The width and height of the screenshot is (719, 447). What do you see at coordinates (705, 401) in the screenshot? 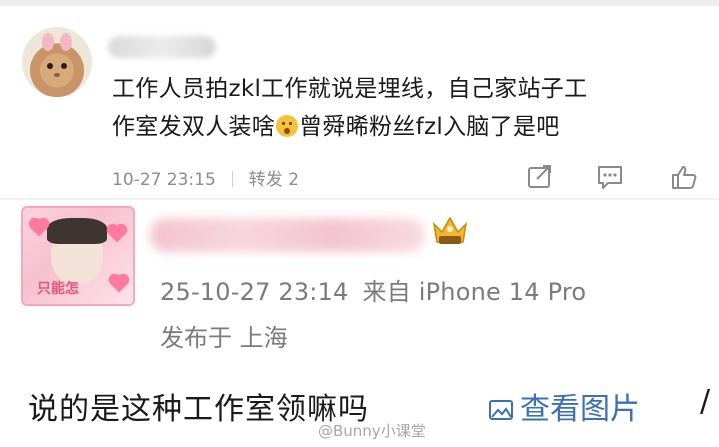
I see `slash-text: /` at bounding box center [705, 401].